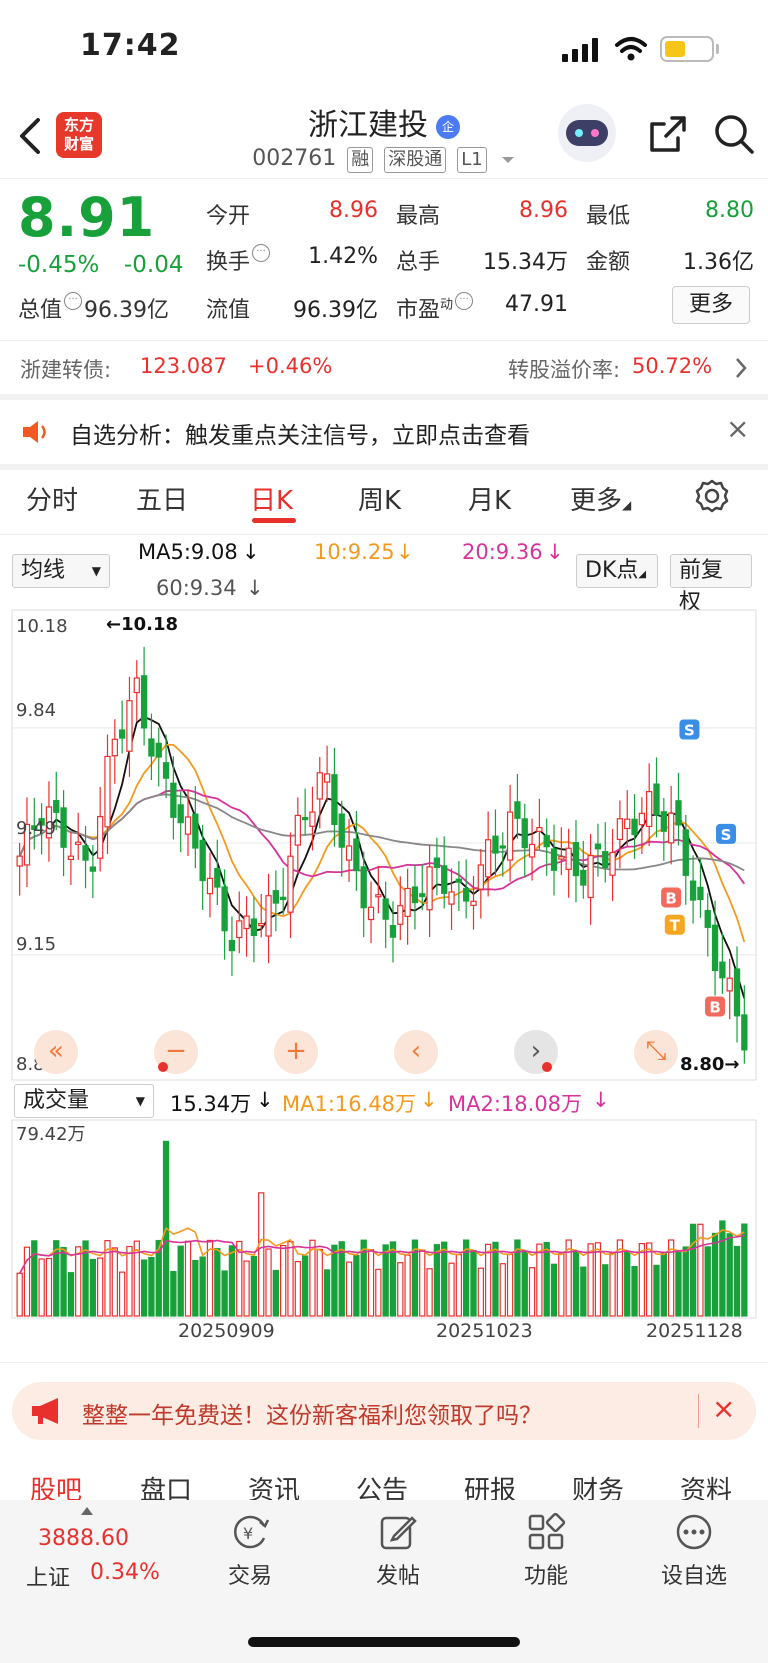 This screenshot has width=768, height=1663. I want to click on volume-value: 15.34万, so click(211, 1104).